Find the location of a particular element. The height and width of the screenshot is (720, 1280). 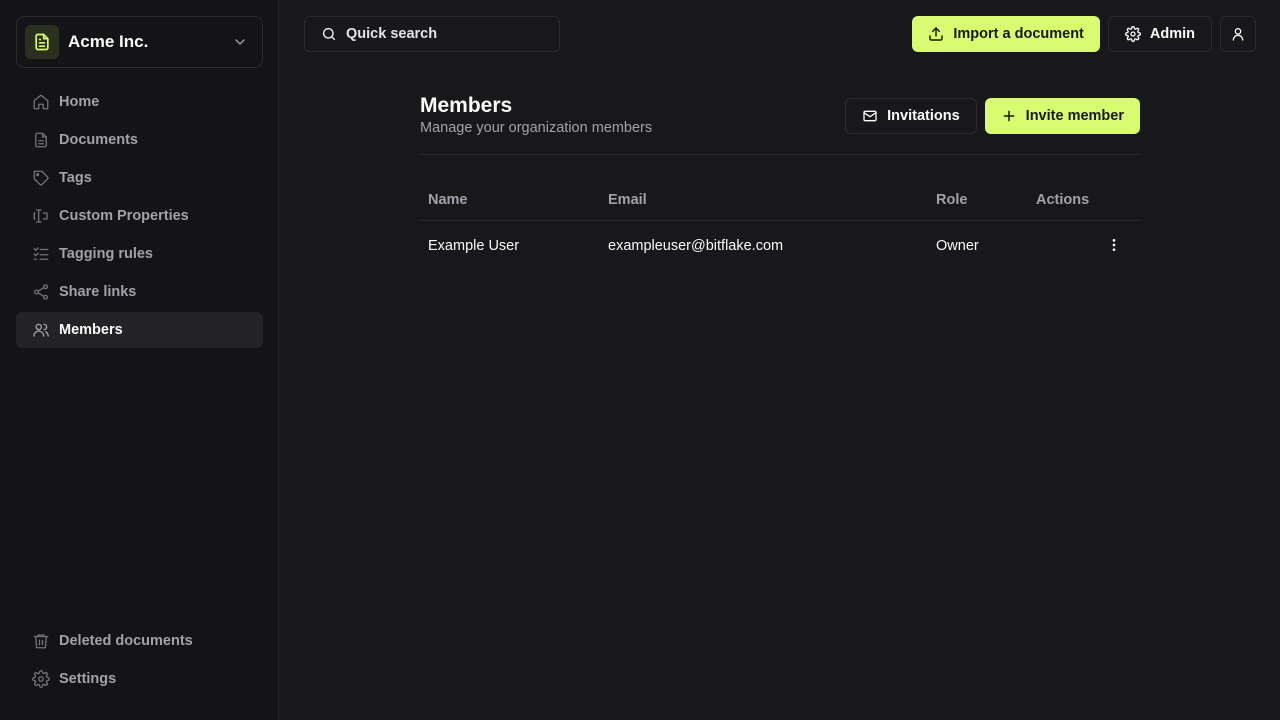

user-menu-button is located at coordinates (1238, 34).